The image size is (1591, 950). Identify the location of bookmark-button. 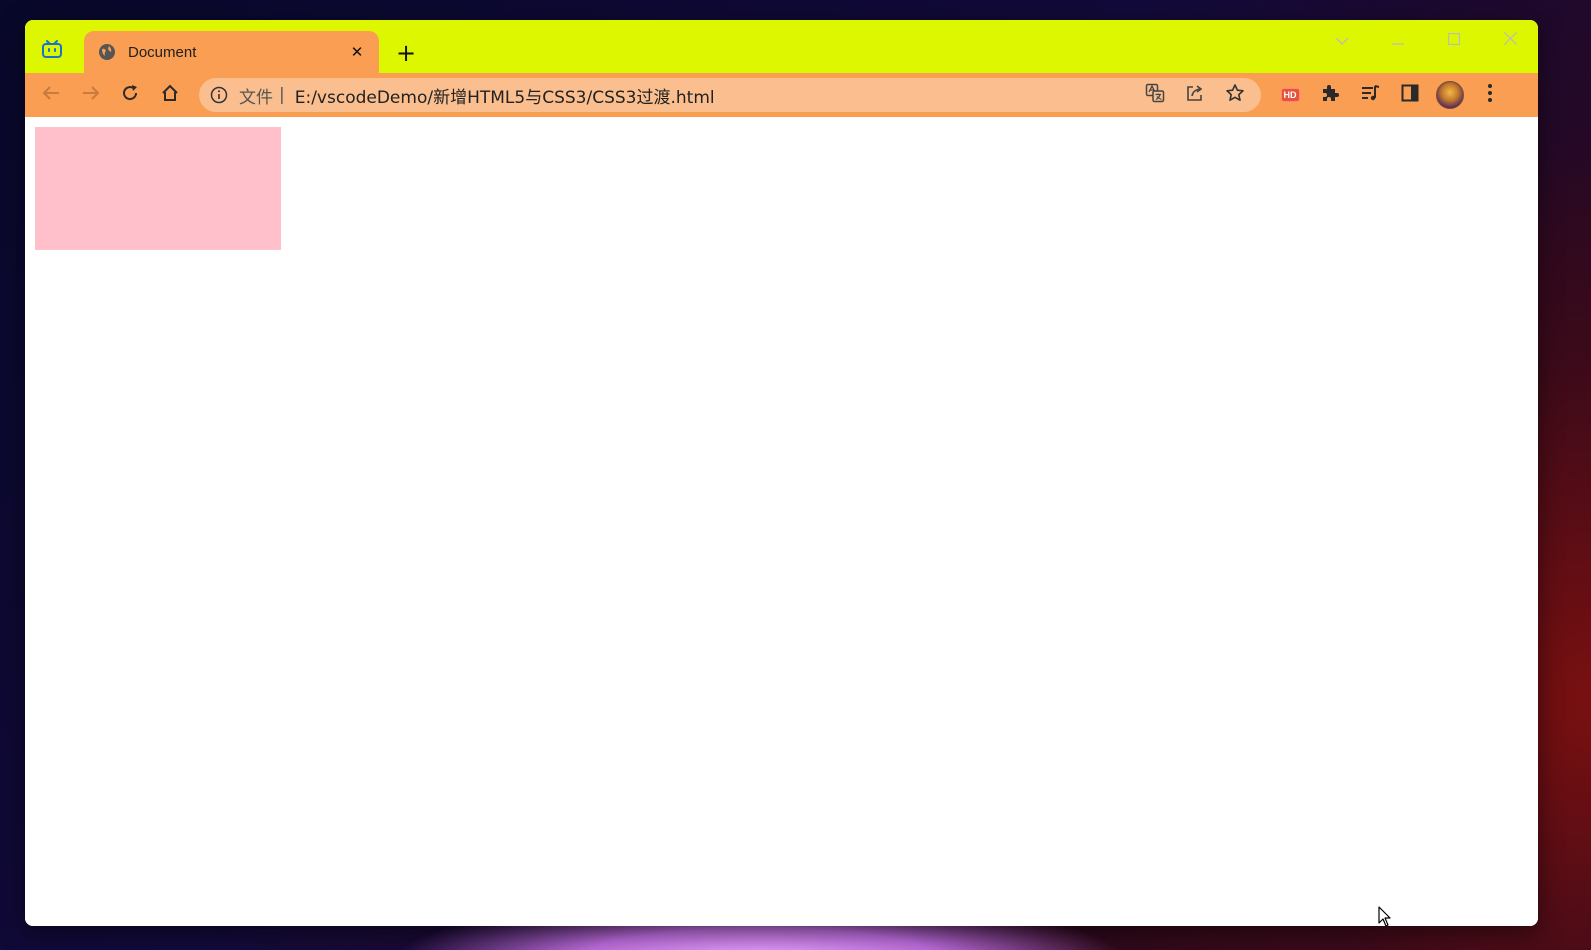
(1235, 95).